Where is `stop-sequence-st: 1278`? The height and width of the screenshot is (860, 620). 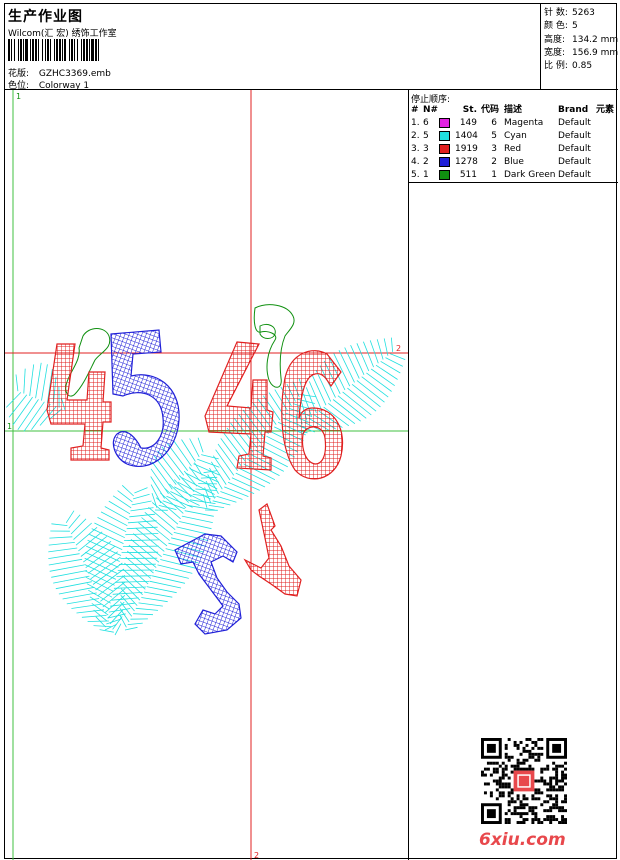 stop-sequence-st: 1278 is located at coordinates (466, 162).